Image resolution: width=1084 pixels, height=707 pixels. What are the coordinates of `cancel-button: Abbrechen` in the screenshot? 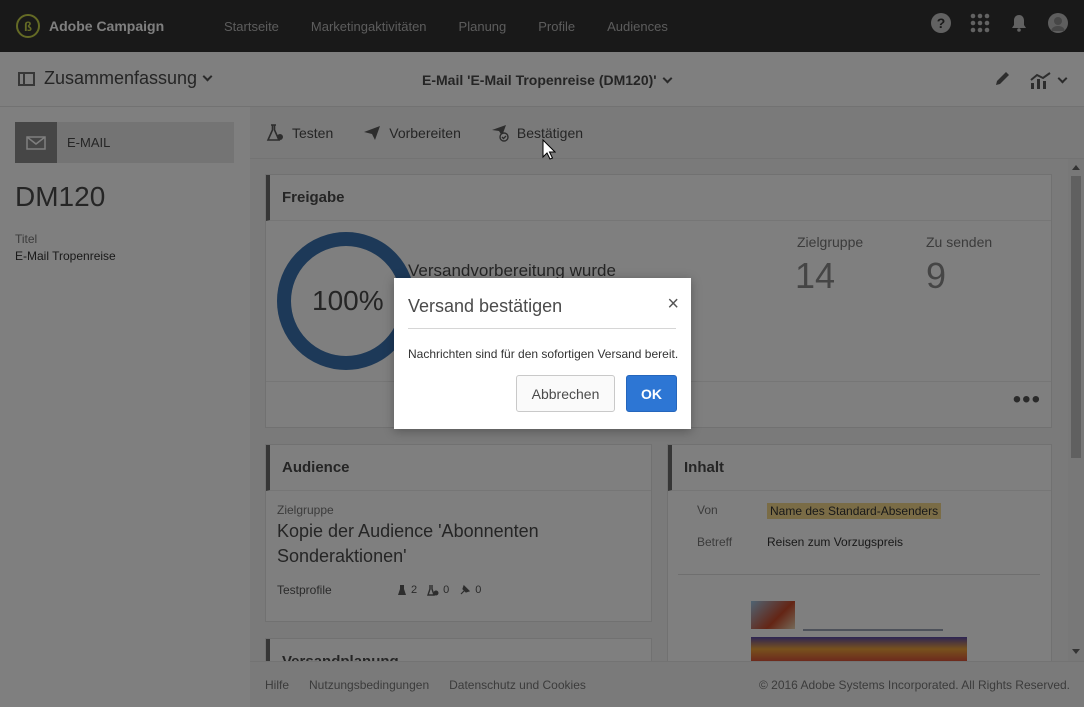 It's located at (565, 393).